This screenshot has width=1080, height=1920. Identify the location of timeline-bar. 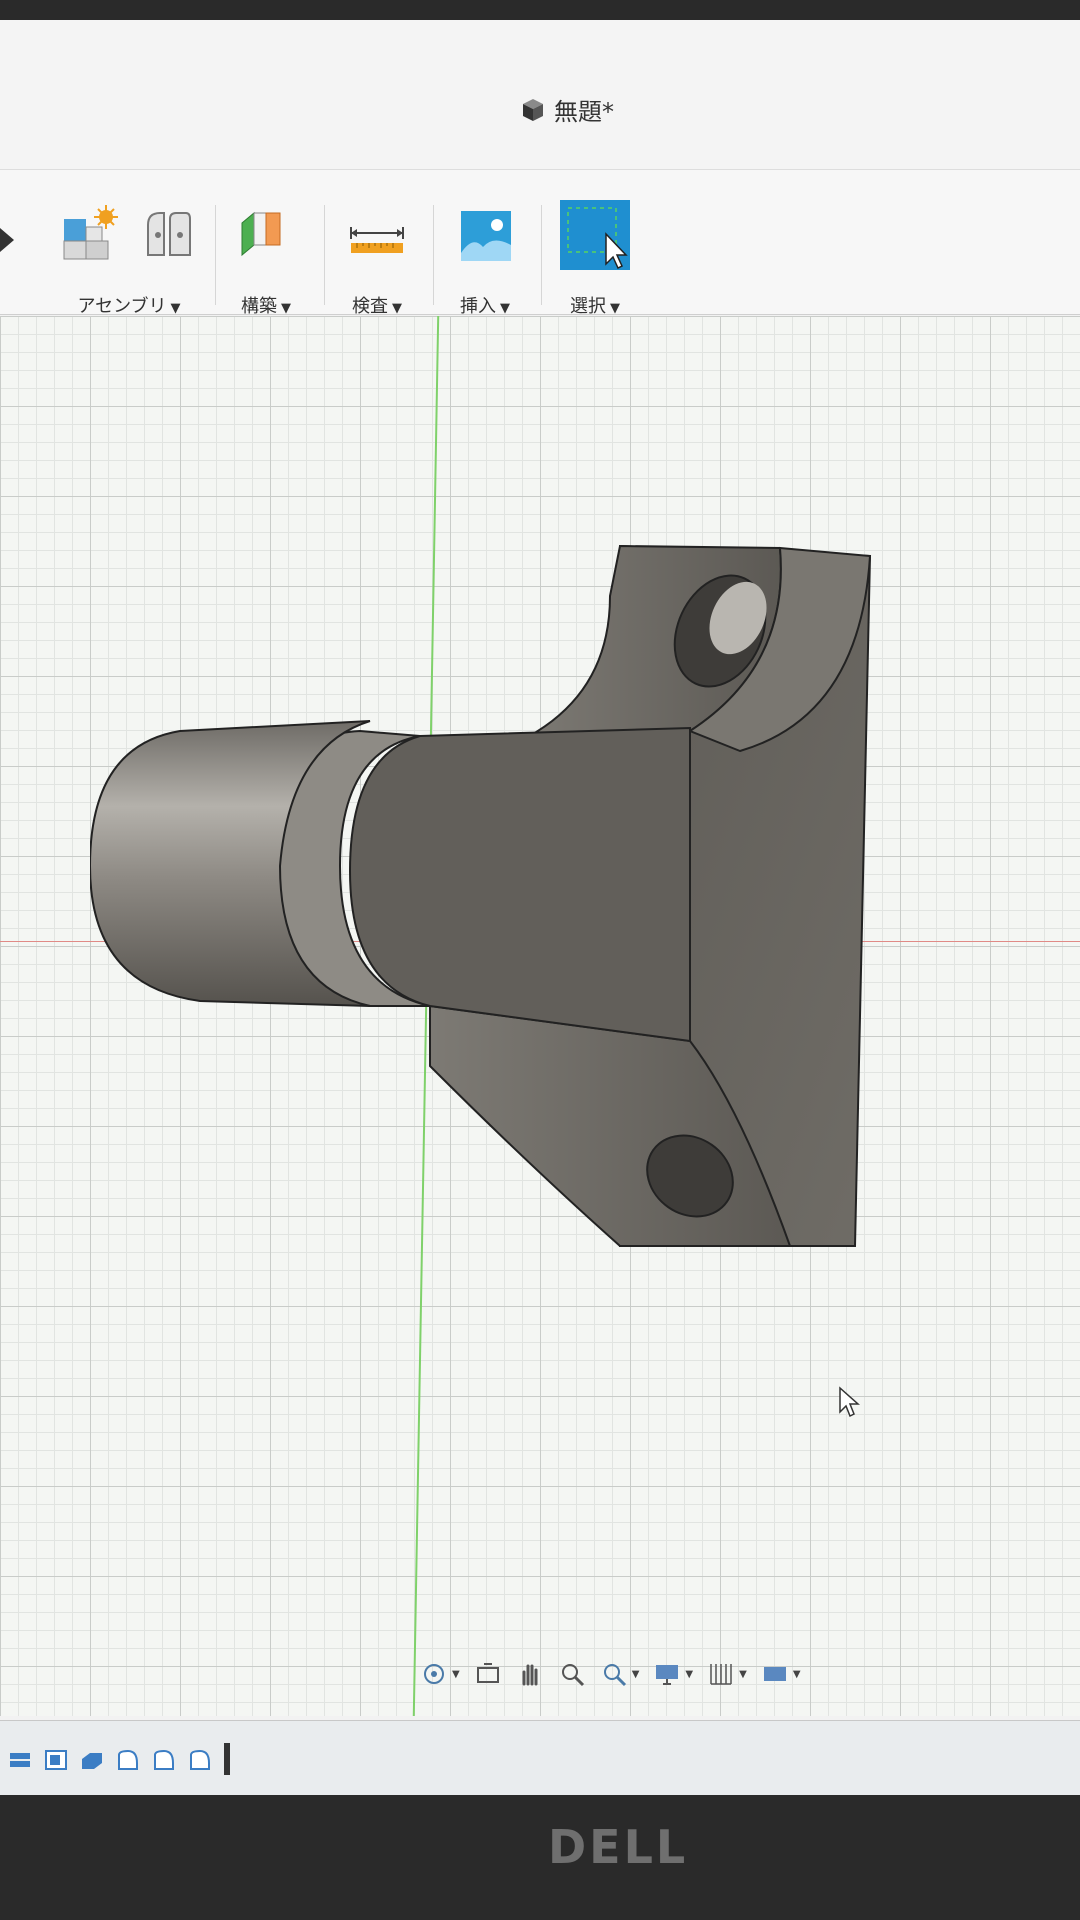
(540, 1757).